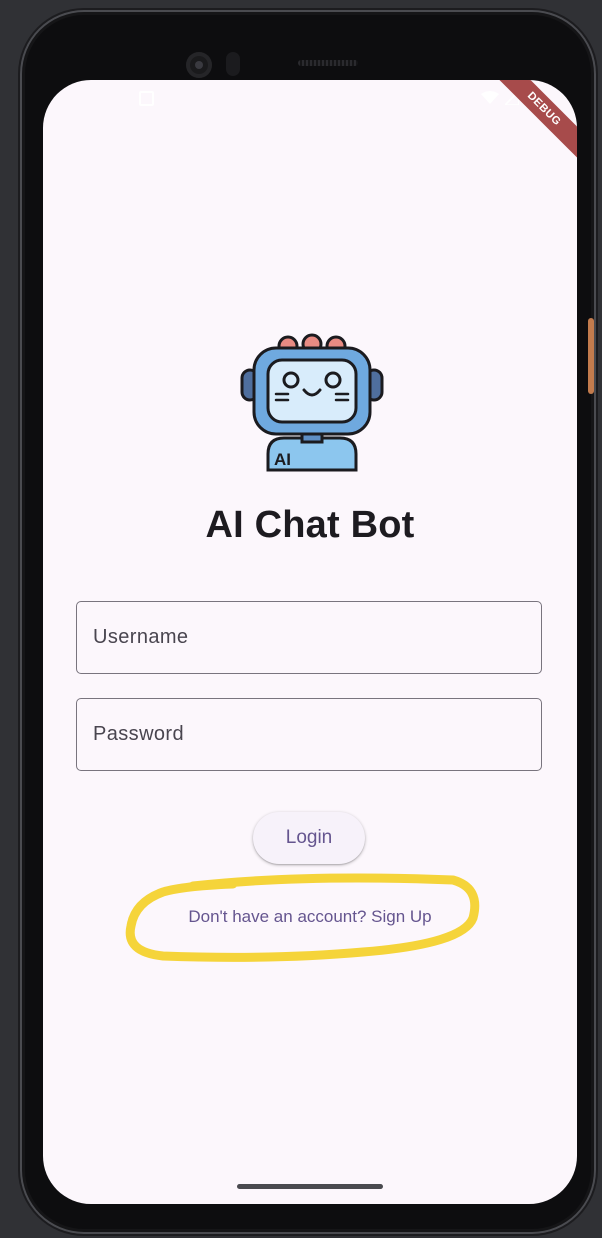  Describe the element at coordinates (233, 64) in the screenshot. I see `proximity-sensor` at that location.